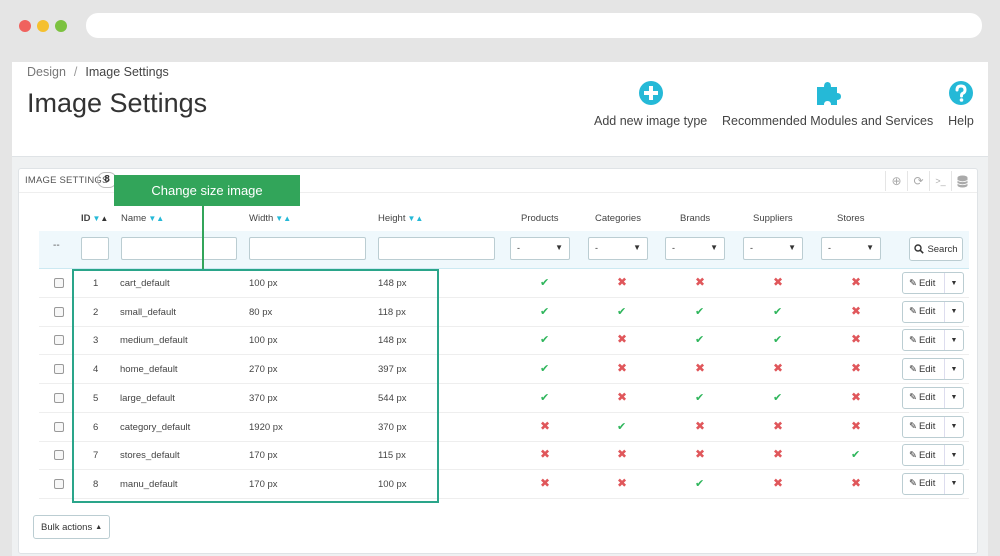 The height and width of the screenshot is (556, 1000). What do you see at coordinates (695, 248) in the screenshot?
I see `filter-brands-select: - ▼` at bounding box center [695, 248].